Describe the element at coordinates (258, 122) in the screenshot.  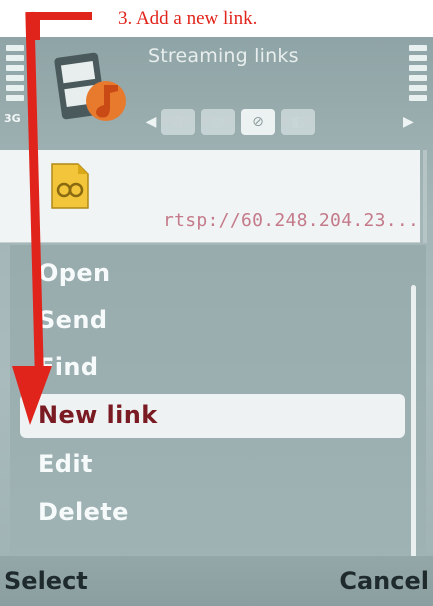
I see `tab-link-icon: ⊘` at that location.